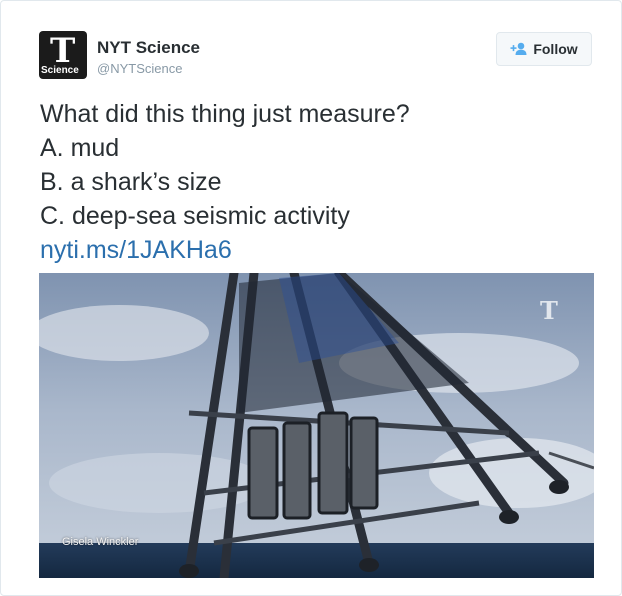 This screenshot has width=622, height=596. What do you see at coordinates (555, 49) in the screenshot?
I see `follow-label: Follow` at bounding box center [555, 49].